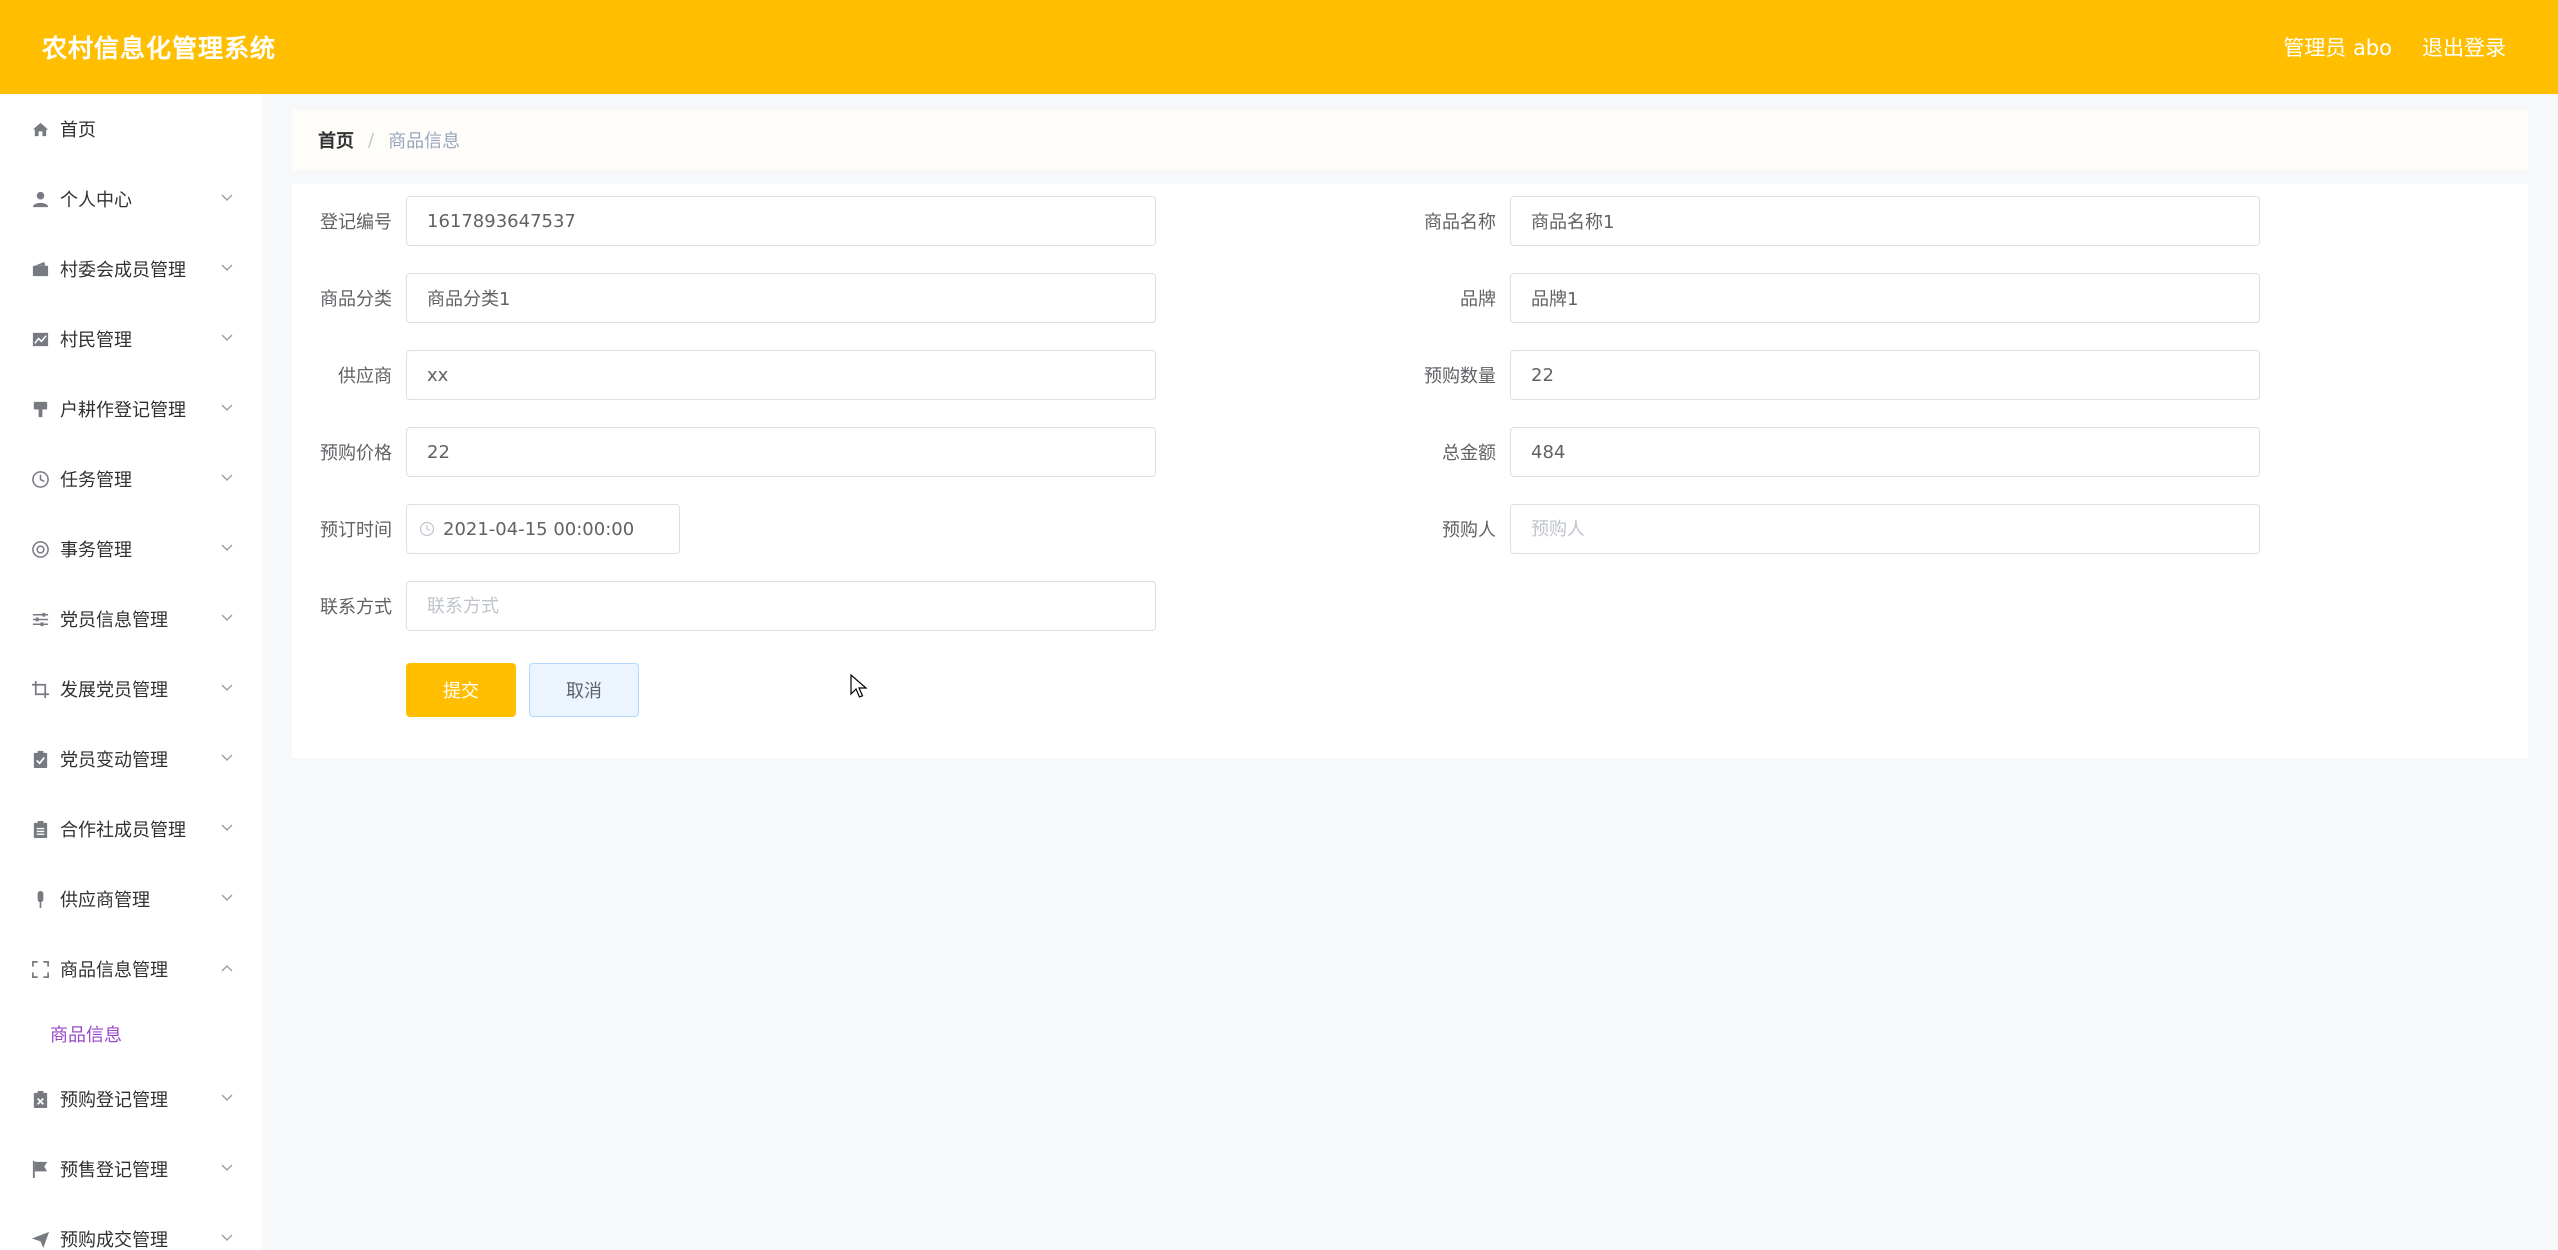  I want to click on supplier-input, so click(781, 375).